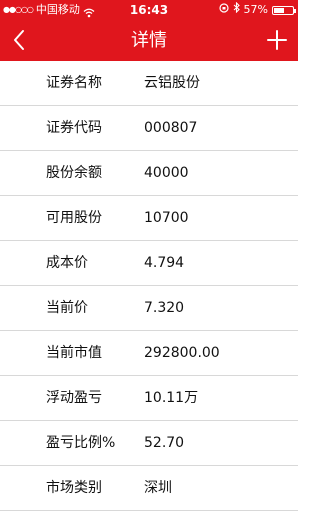  I want to click on detail-value: 52.70, so click(164, 443).